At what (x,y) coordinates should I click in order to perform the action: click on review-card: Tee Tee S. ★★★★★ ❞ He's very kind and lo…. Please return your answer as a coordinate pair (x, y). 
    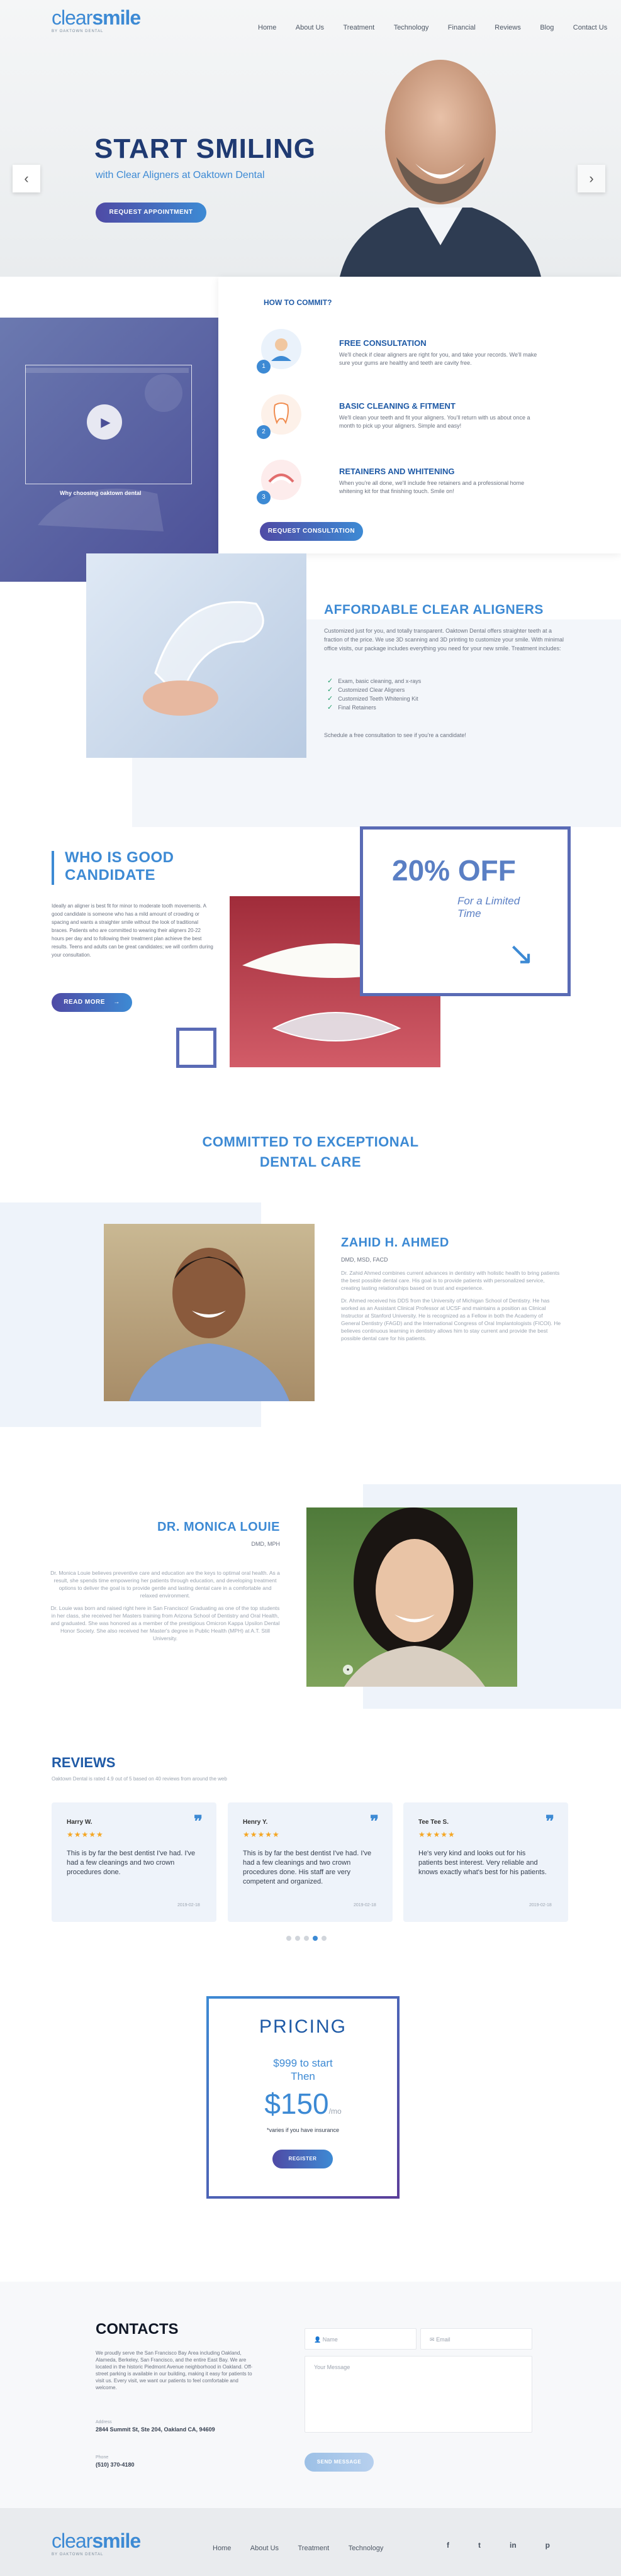
    Looking at the image, I should click on (485, 1862).